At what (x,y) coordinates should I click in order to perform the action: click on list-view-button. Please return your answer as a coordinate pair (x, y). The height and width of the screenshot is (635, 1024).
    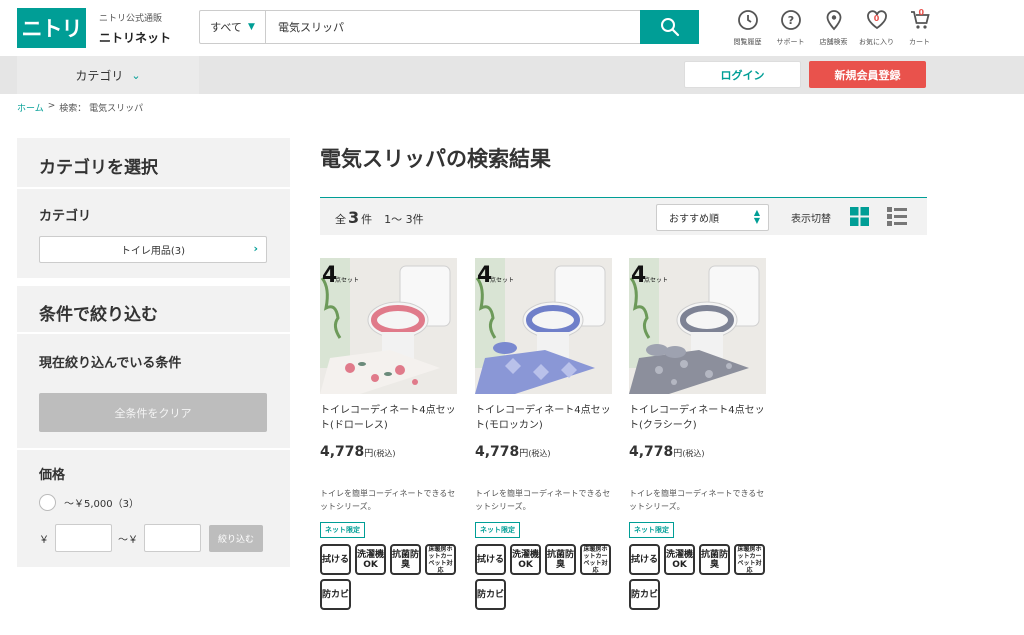
    Looking at the image, I should click on (897, 218).